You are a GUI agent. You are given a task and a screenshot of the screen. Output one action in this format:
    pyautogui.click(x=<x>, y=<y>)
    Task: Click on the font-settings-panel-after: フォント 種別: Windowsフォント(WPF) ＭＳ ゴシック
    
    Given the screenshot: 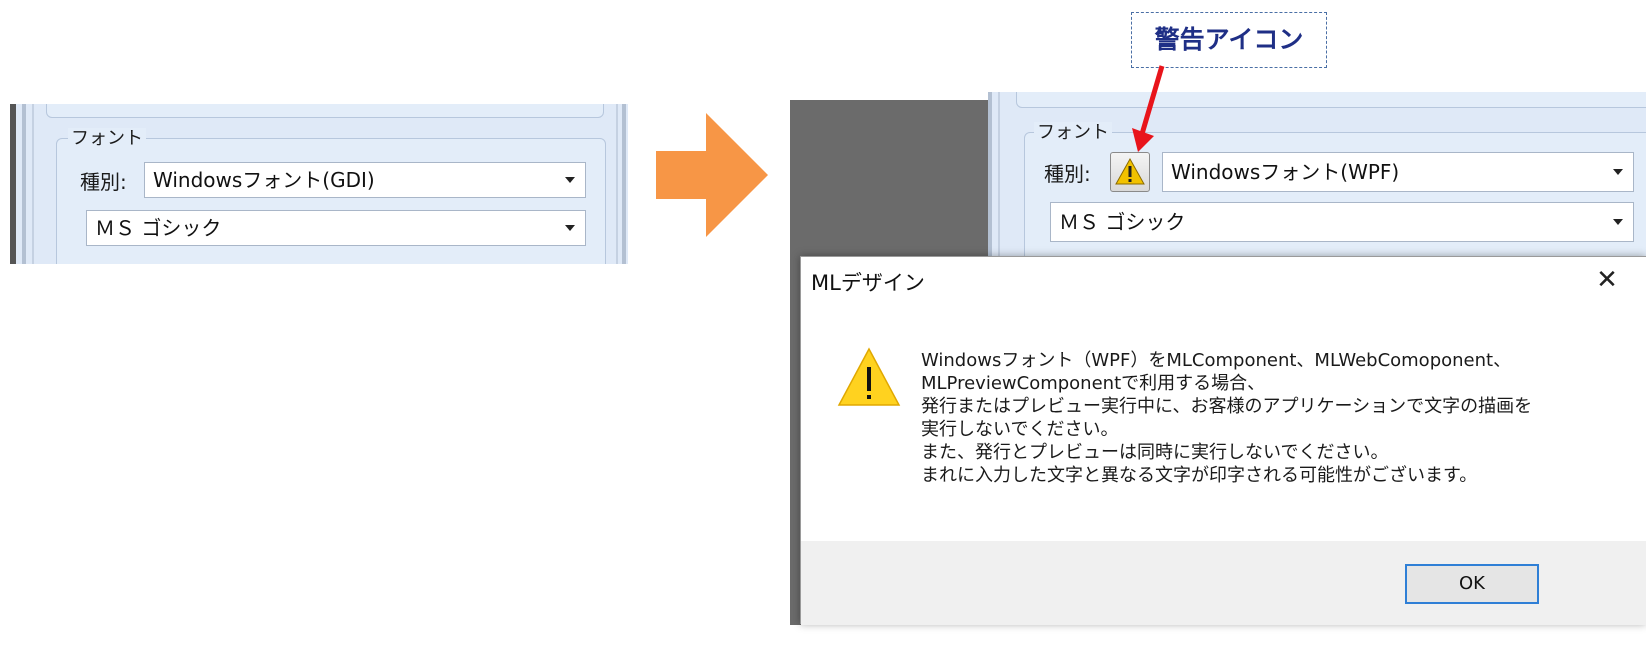 What is the action you would take?
    pyautogui.click(x=1317, y=177)
    